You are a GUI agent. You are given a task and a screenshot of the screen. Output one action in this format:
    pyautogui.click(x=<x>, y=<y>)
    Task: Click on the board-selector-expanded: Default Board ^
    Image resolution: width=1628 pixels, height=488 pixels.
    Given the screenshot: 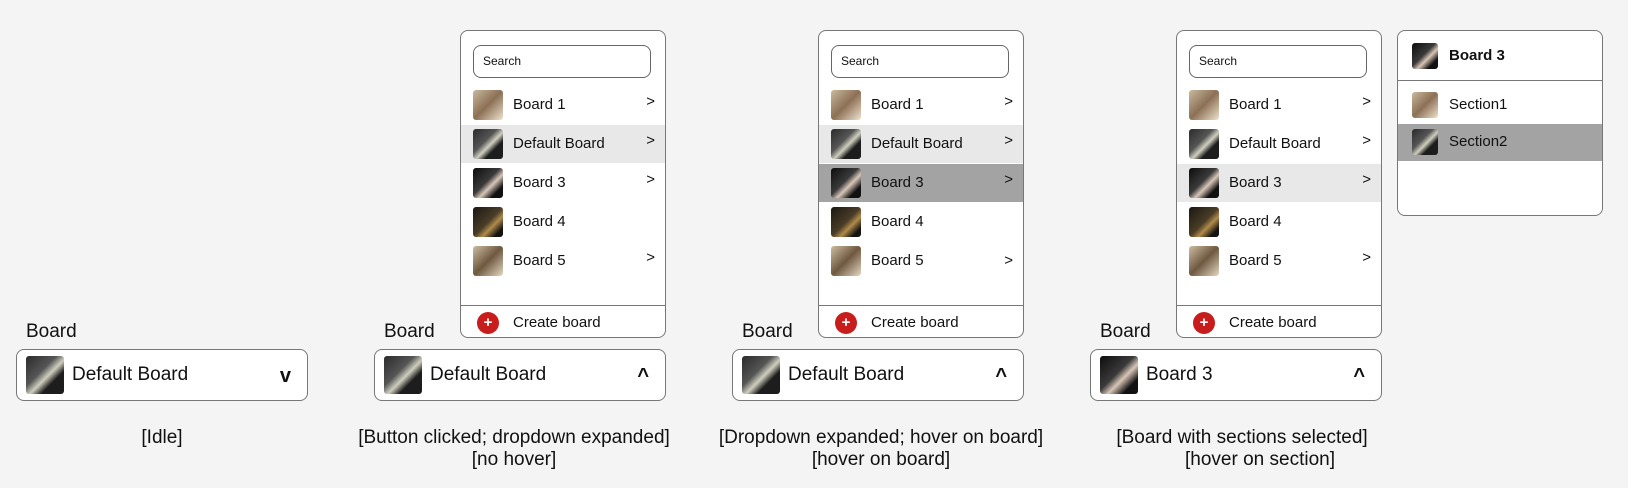 What is the action you would take?
    pyautogui.click(x=520, y=375)
    